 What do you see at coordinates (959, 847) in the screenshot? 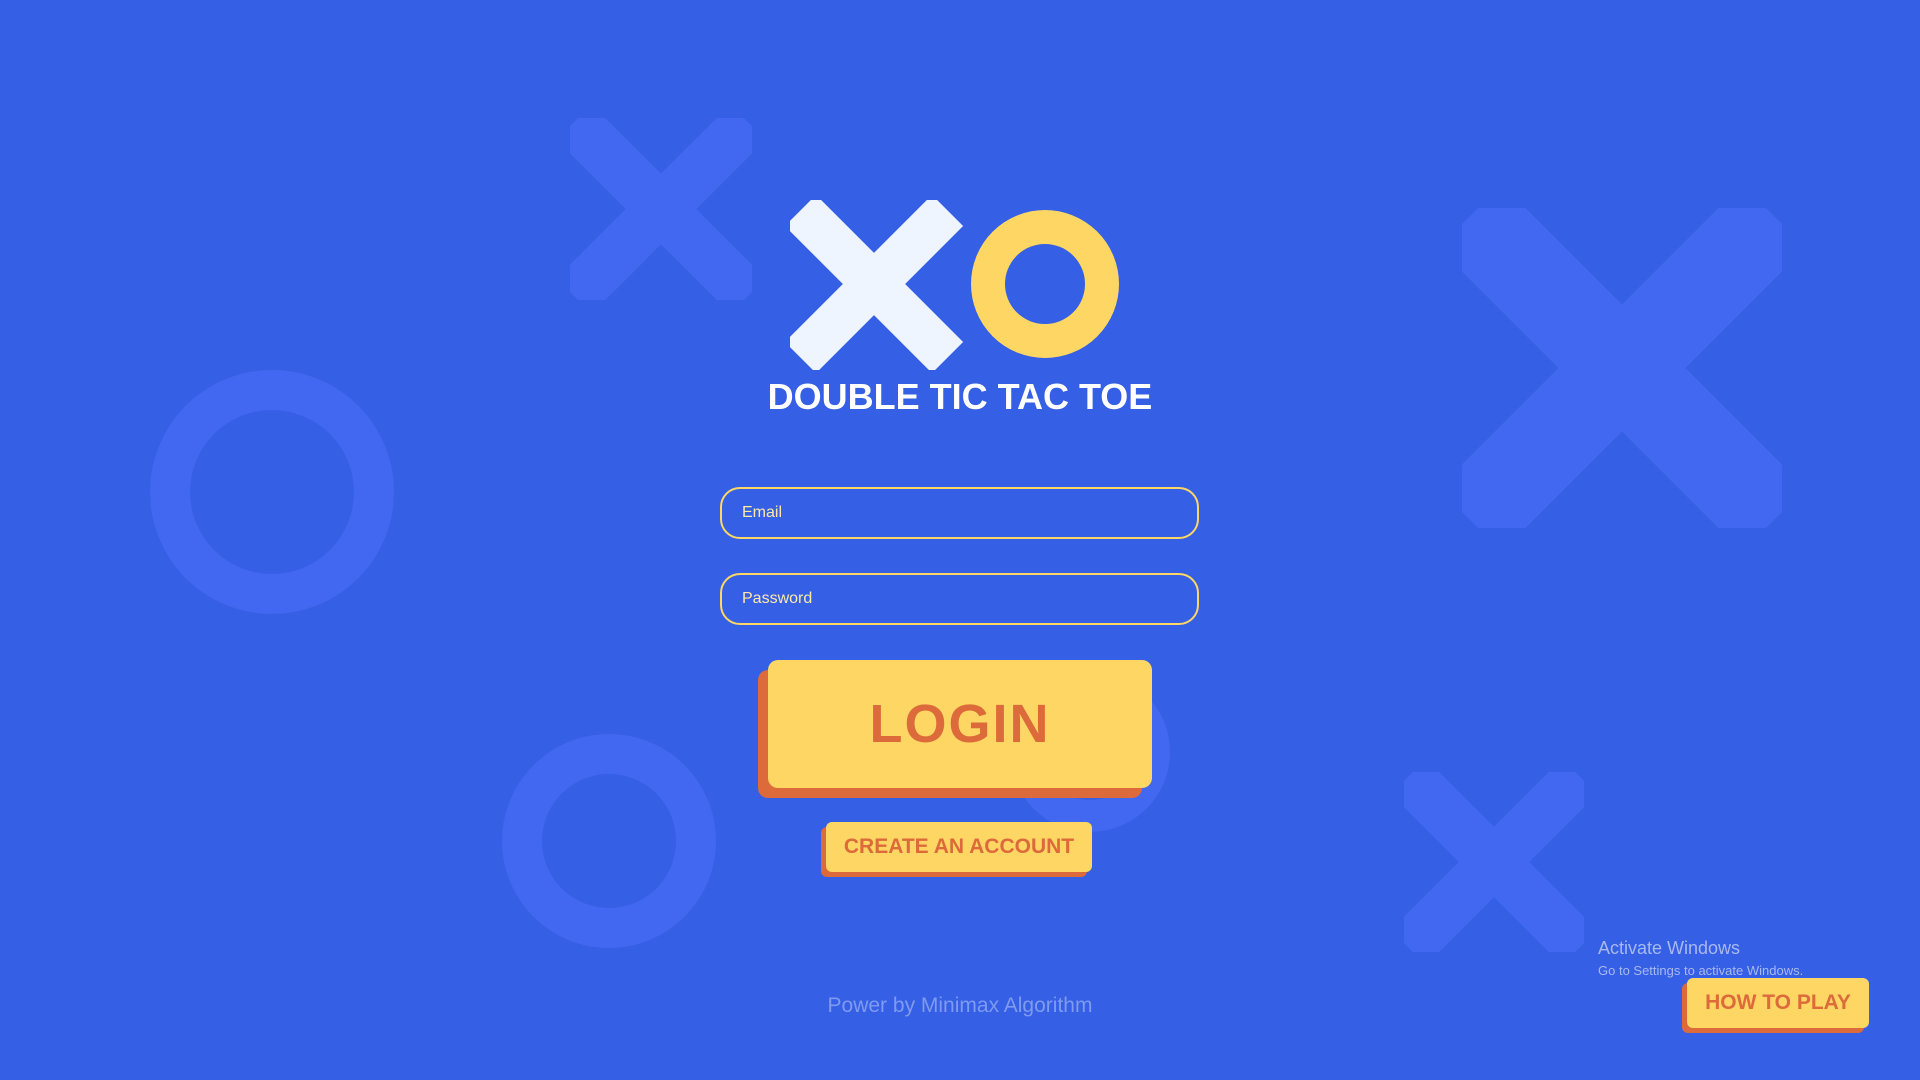
I see `create-account-button: CREATE AN ACCOUNT` at bounding box center [959, 847].